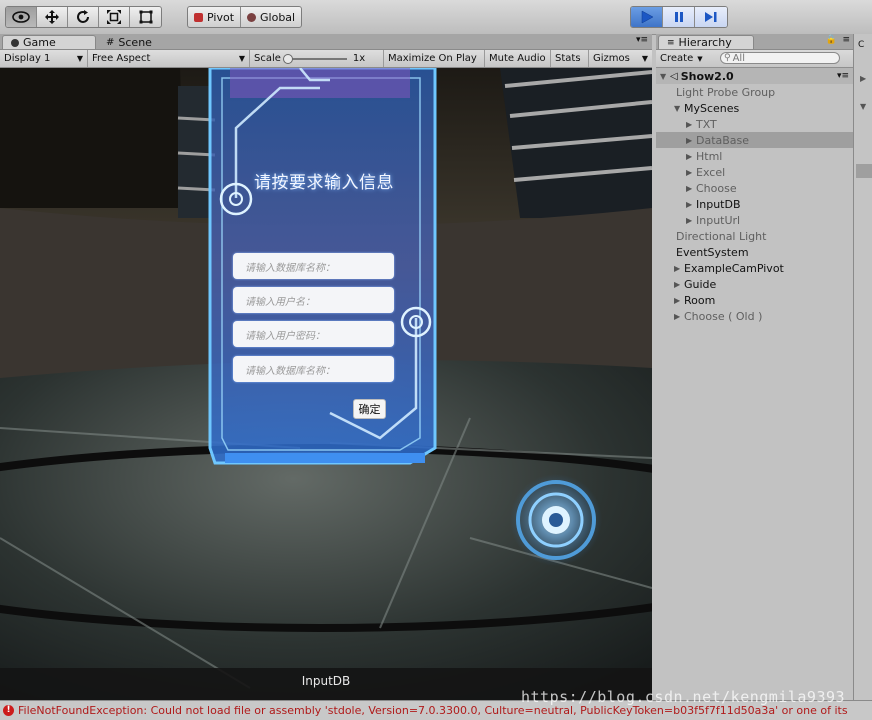 Image resolution: width=872 pixels, height=720 pixels. I want to click on hierarchy-search-input: ⚲ All, so click(780, 58).